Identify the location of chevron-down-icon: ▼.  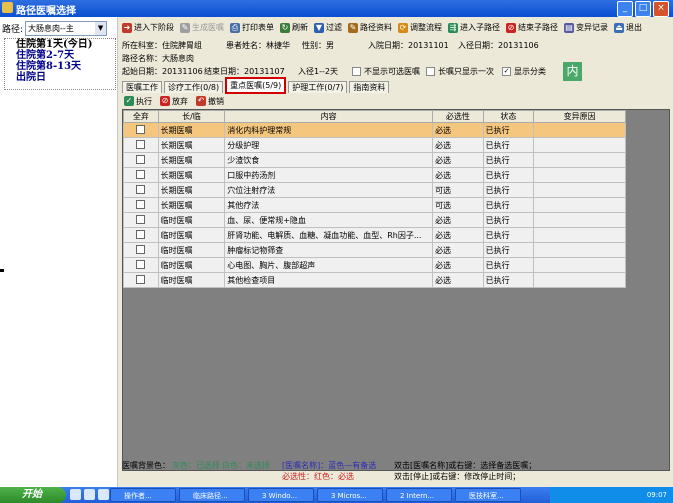
(101, 28).